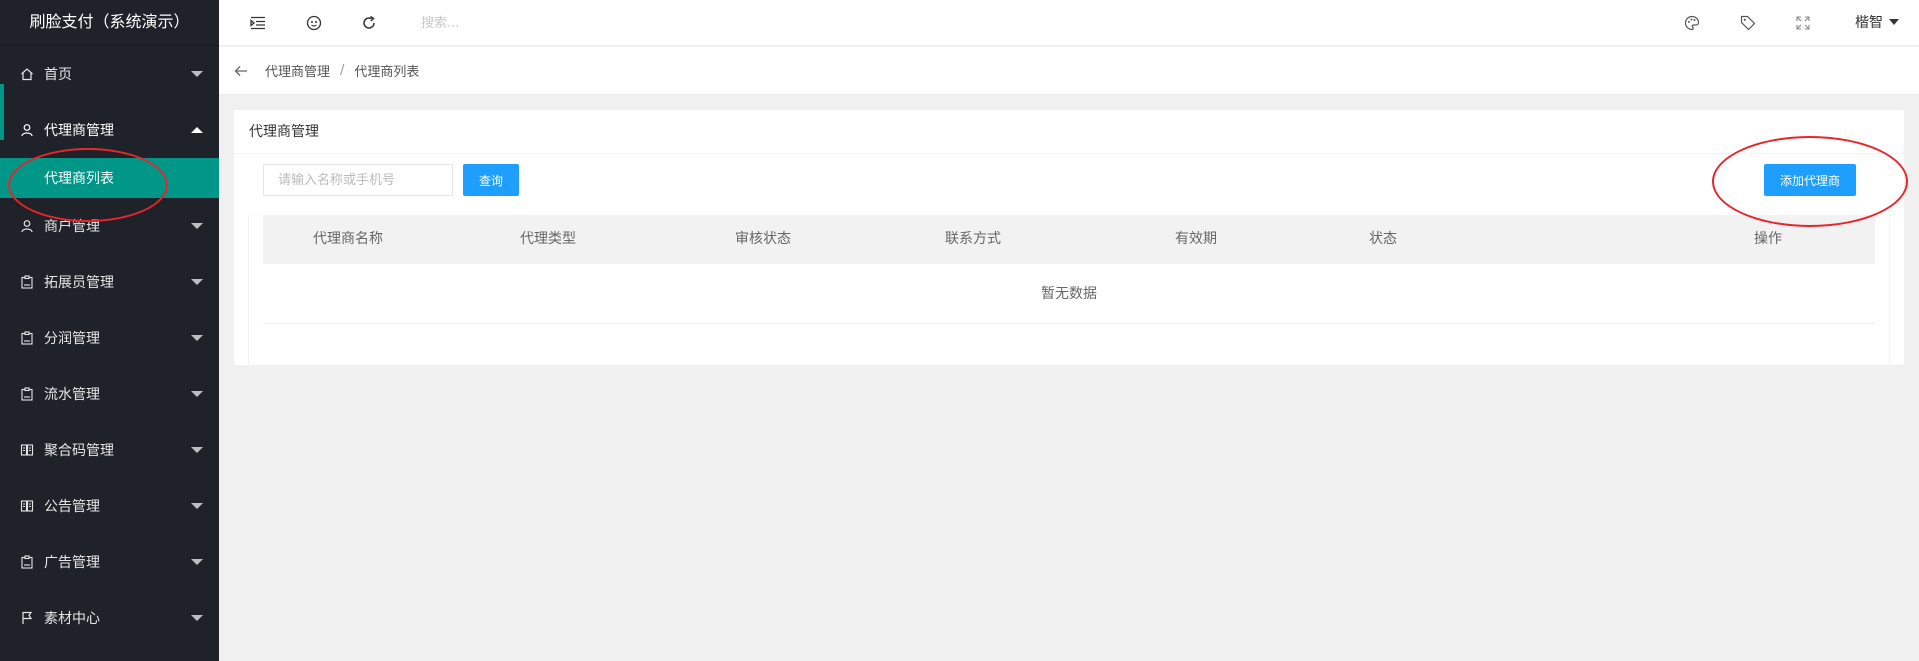 The height and width of the screenshot is (661, 1919). Describe the element at coordinates (548, 239) in the screenshot. I see `column-header-agent-type: 代理类型` at that location.